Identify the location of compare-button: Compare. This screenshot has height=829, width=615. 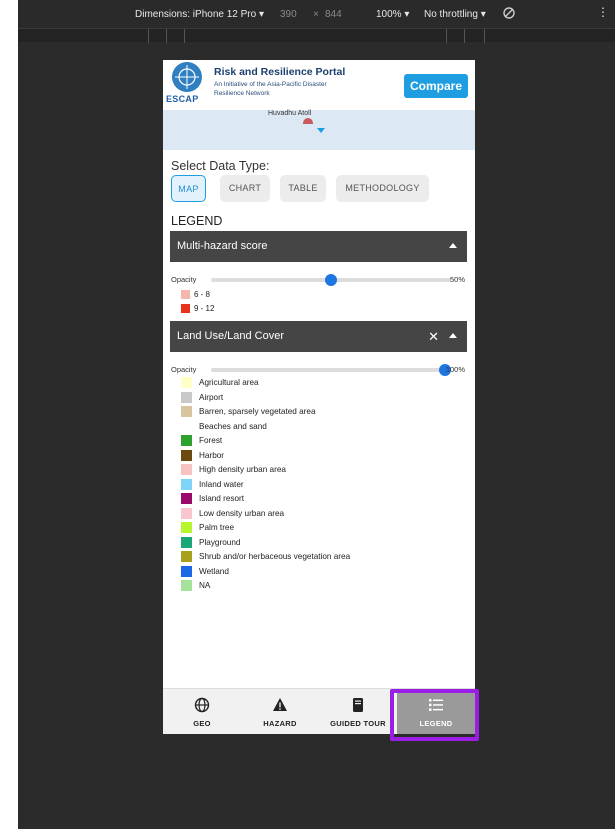
(436, 86).